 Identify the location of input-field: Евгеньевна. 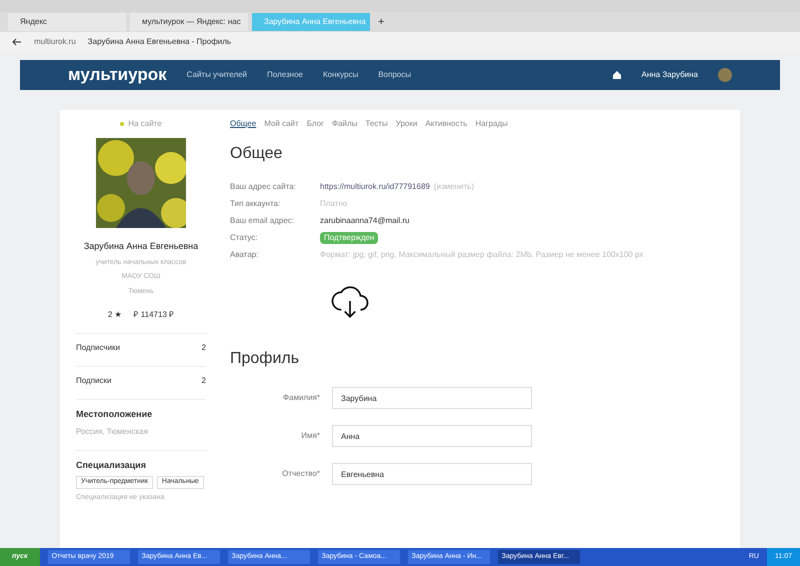
(432, 474).